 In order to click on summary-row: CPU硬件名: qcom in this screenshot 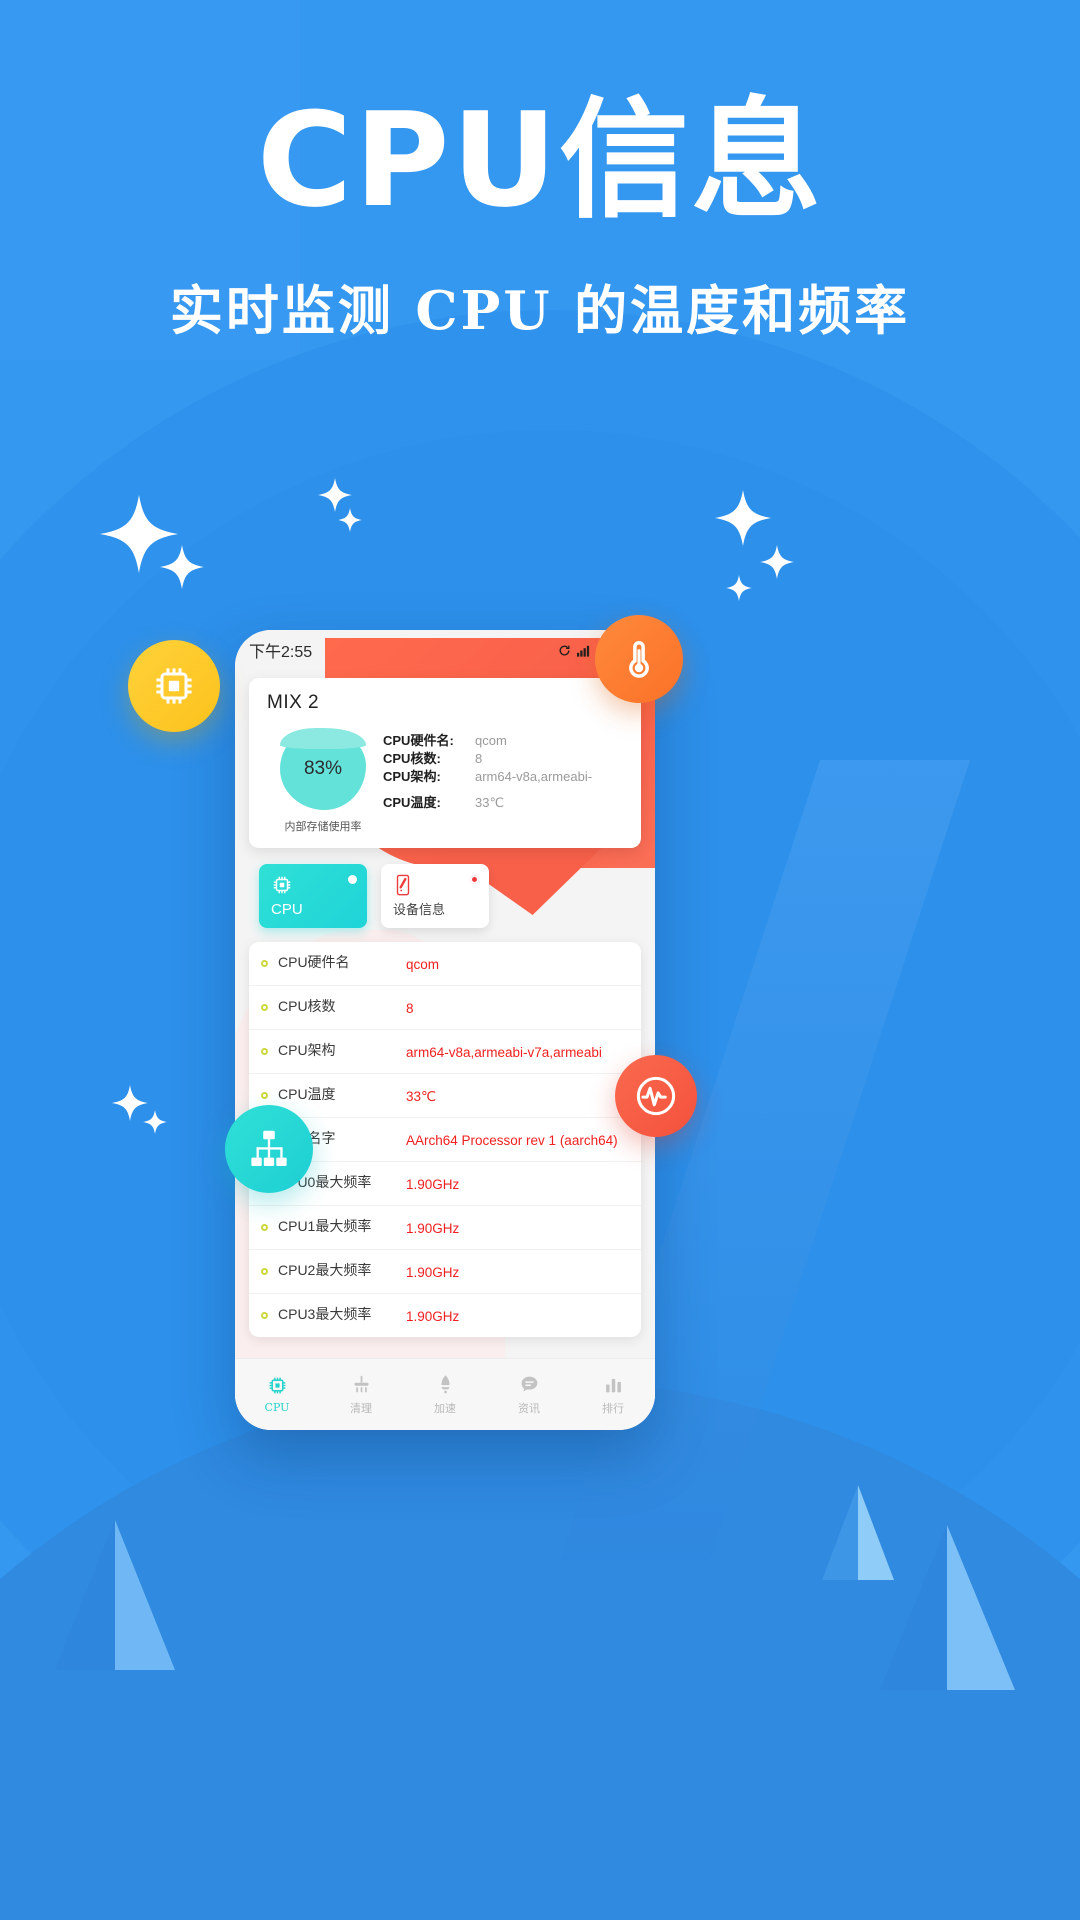, I will do `click(505, 740)`.